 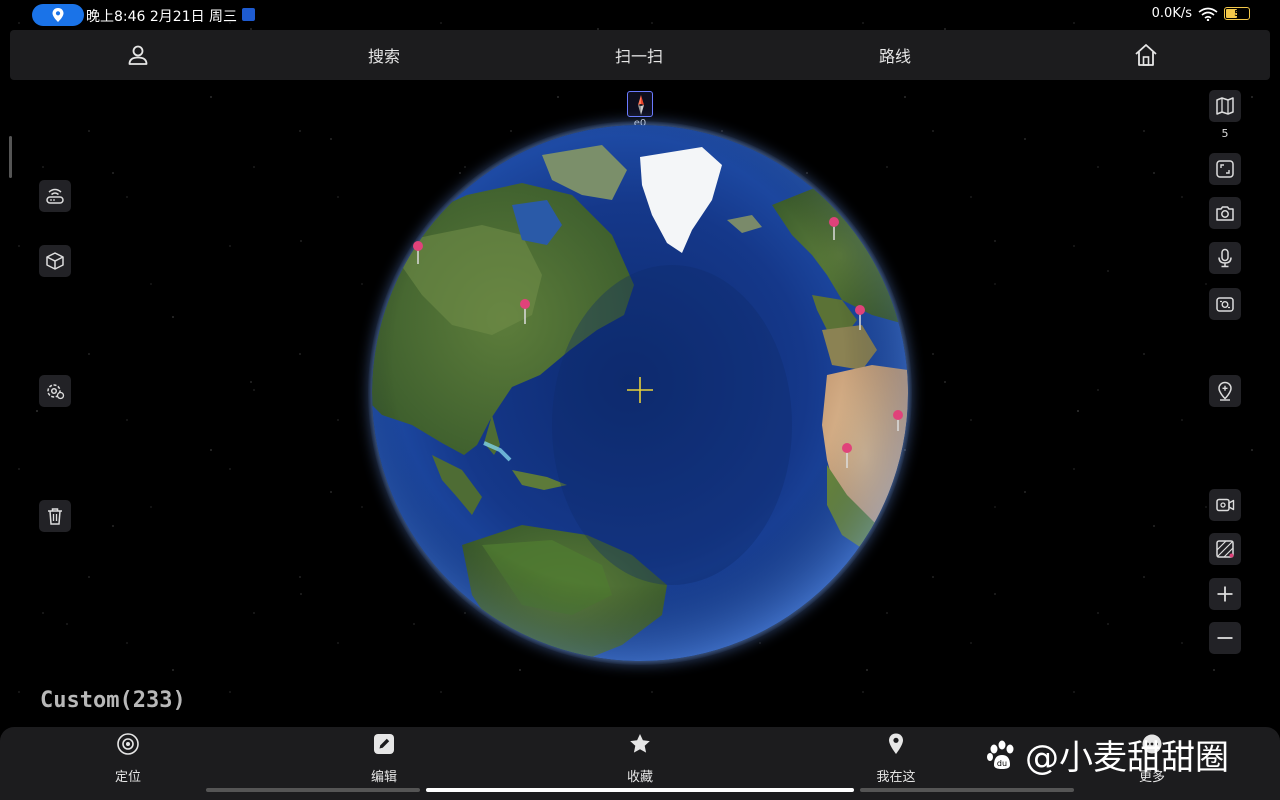 I want to click on measure-button, so click(x=1225, y=549).